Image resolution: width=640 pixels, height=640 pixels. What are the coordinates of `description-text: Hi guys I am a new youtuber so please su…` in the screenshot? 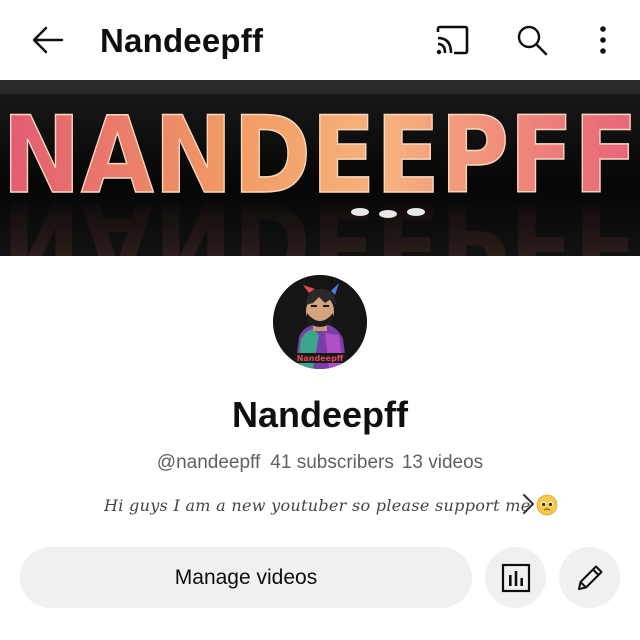 It's located at (317, 505).